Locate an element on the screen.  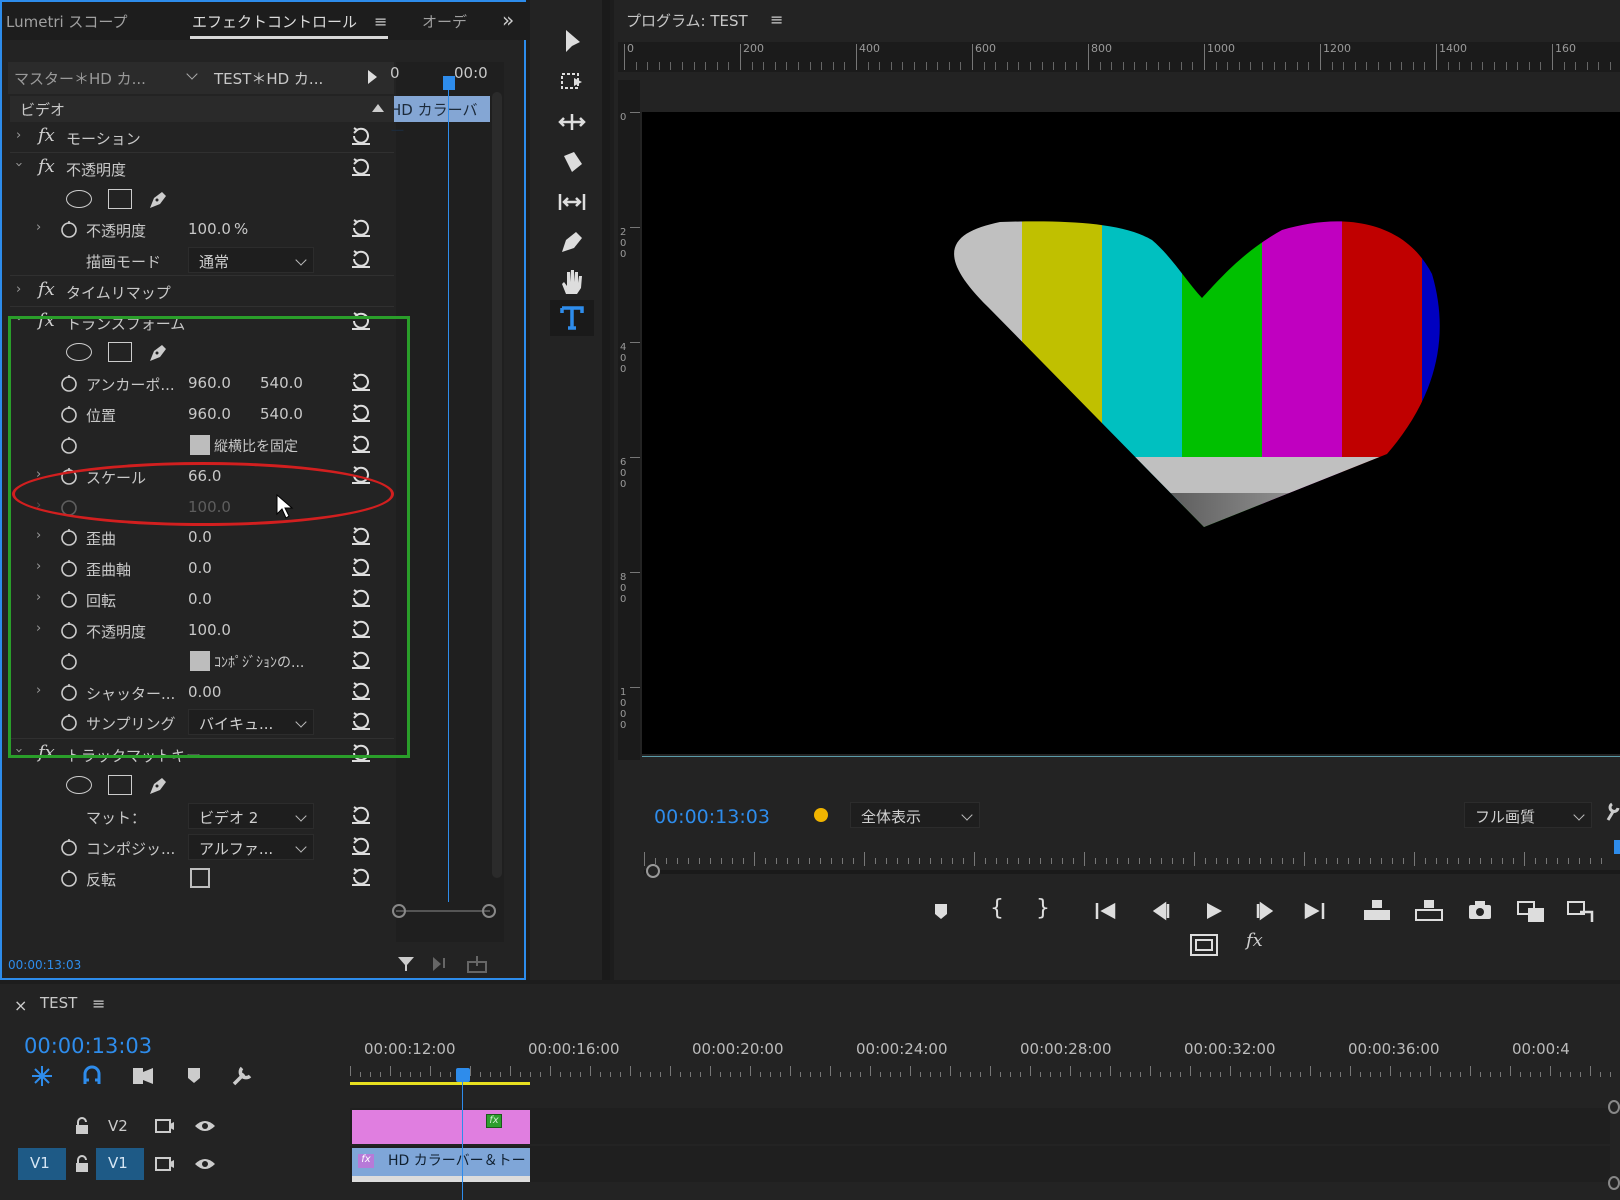
track-select-tool-icon is located at coordinates (572, 82).